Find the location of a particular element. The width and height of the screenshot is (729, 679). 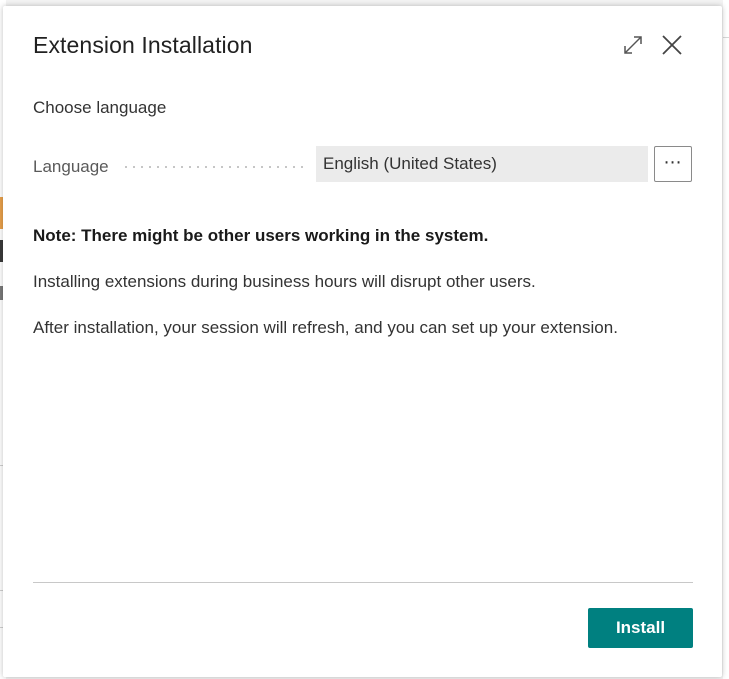

close-button is located at coordinates (672, 45).